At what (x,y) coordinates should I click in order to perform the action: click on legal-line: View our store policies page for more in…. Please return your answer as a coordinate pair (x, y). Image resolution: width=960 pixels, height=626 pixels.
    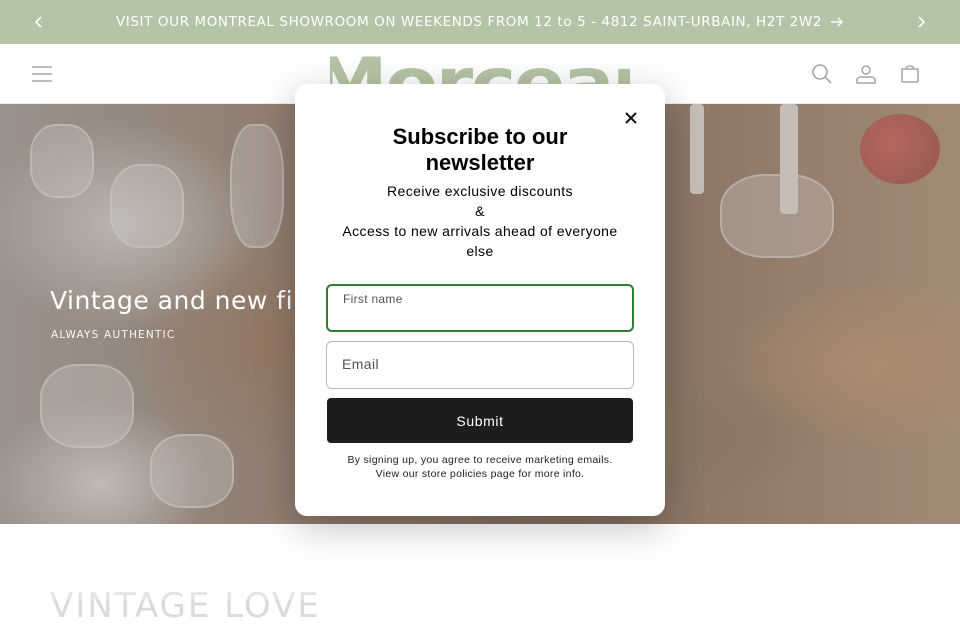
    Looking at the image, I should click on (480, 474).